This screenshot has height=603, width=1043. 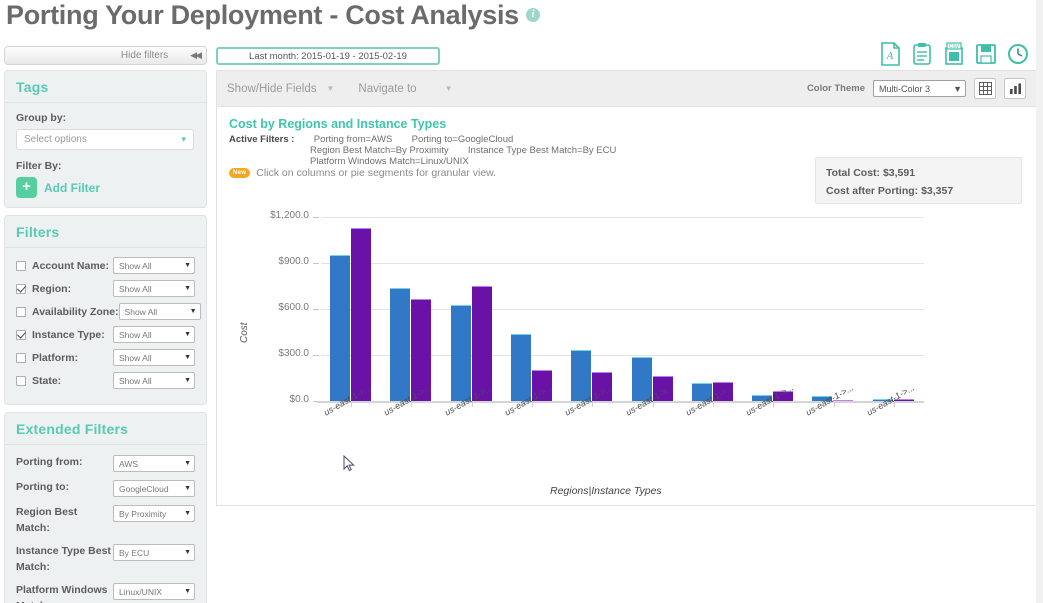 What do you see at coordinates (154, 463) in the screenshot?
I see `extended-filter-select: AWS ▼` at bounding box center [154, 463].